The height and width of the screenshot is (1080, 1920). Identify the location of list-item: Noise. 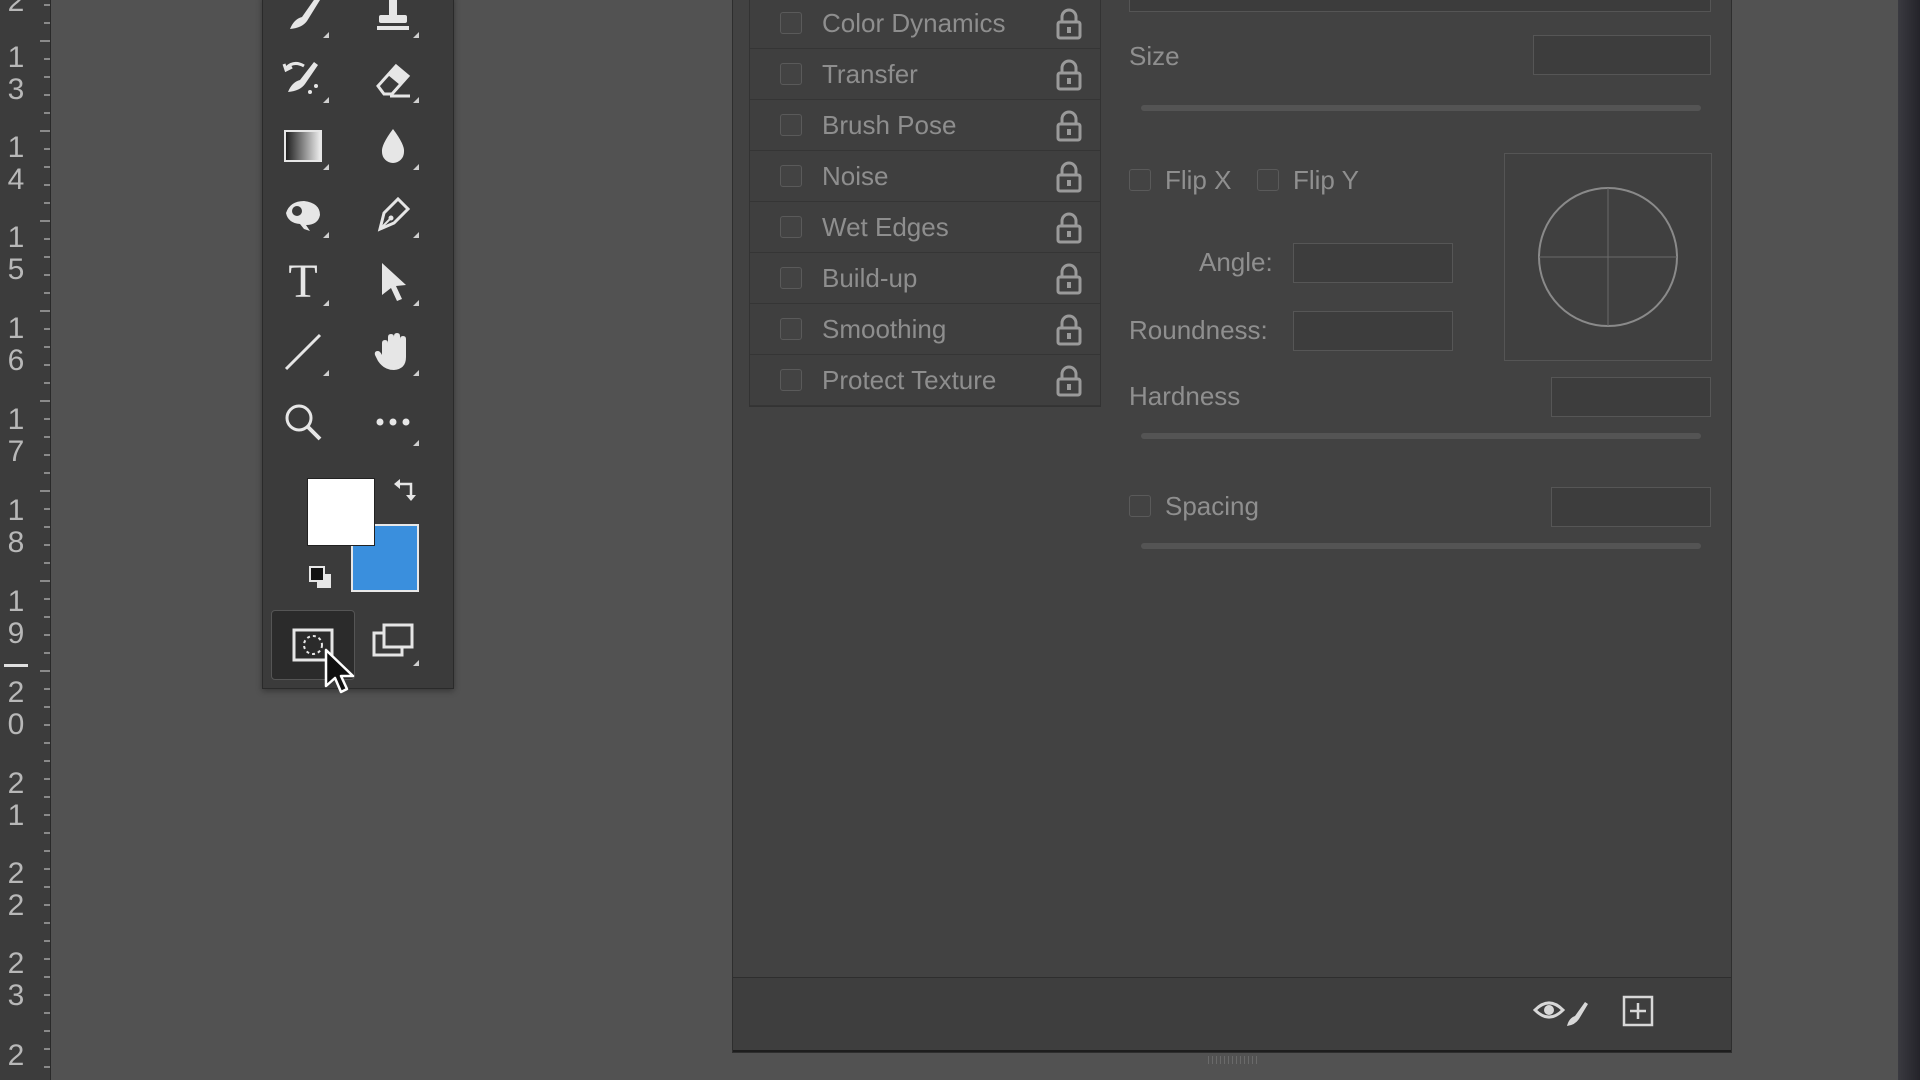
(925, 176).